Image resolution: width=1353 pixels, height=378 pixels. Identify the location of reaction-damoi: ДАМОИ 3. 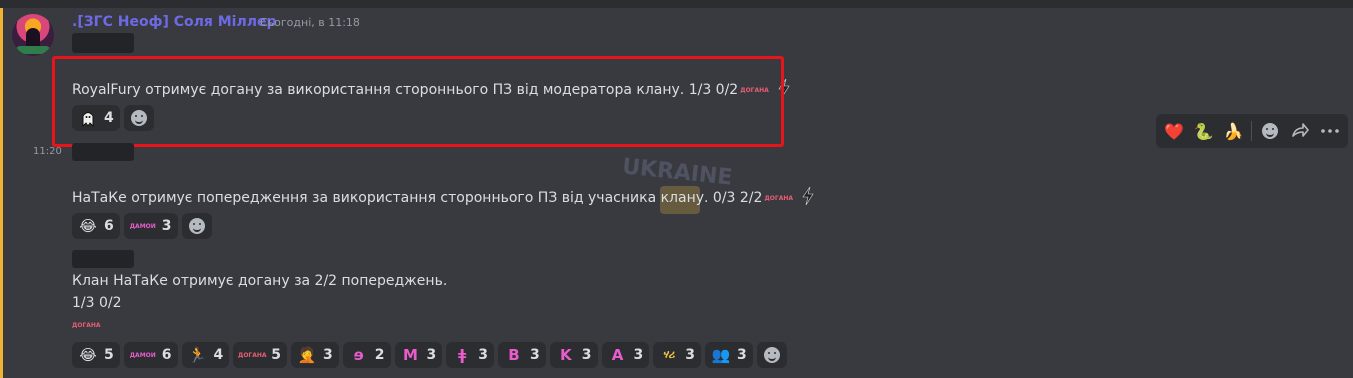
(150, 226).